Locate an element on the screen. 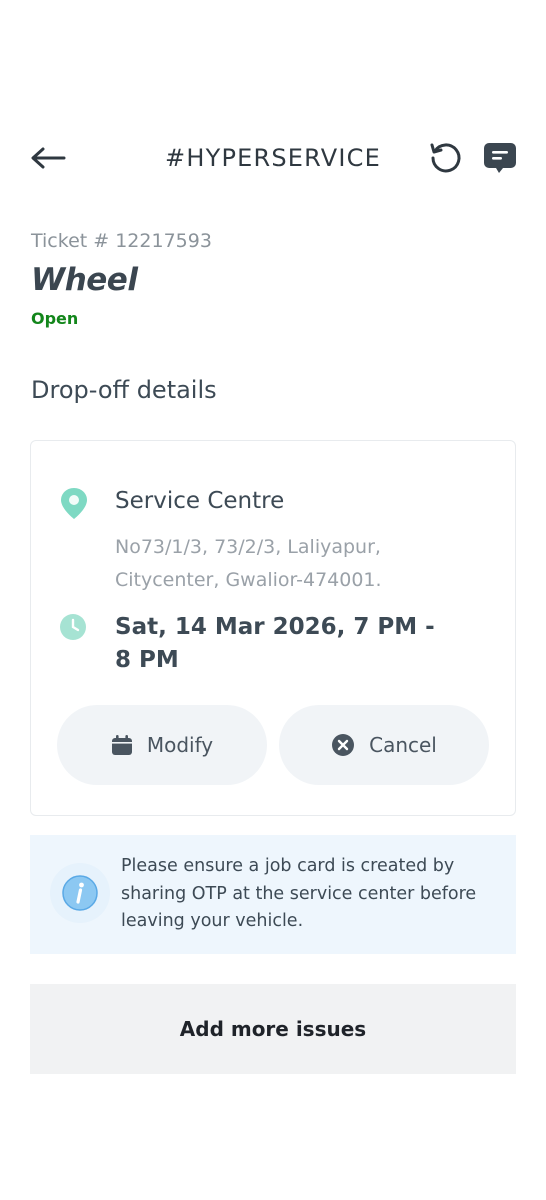 The height and width of the screenshot is (1200, 546). info-icon-wrapper is located at coordinates (80, 893).